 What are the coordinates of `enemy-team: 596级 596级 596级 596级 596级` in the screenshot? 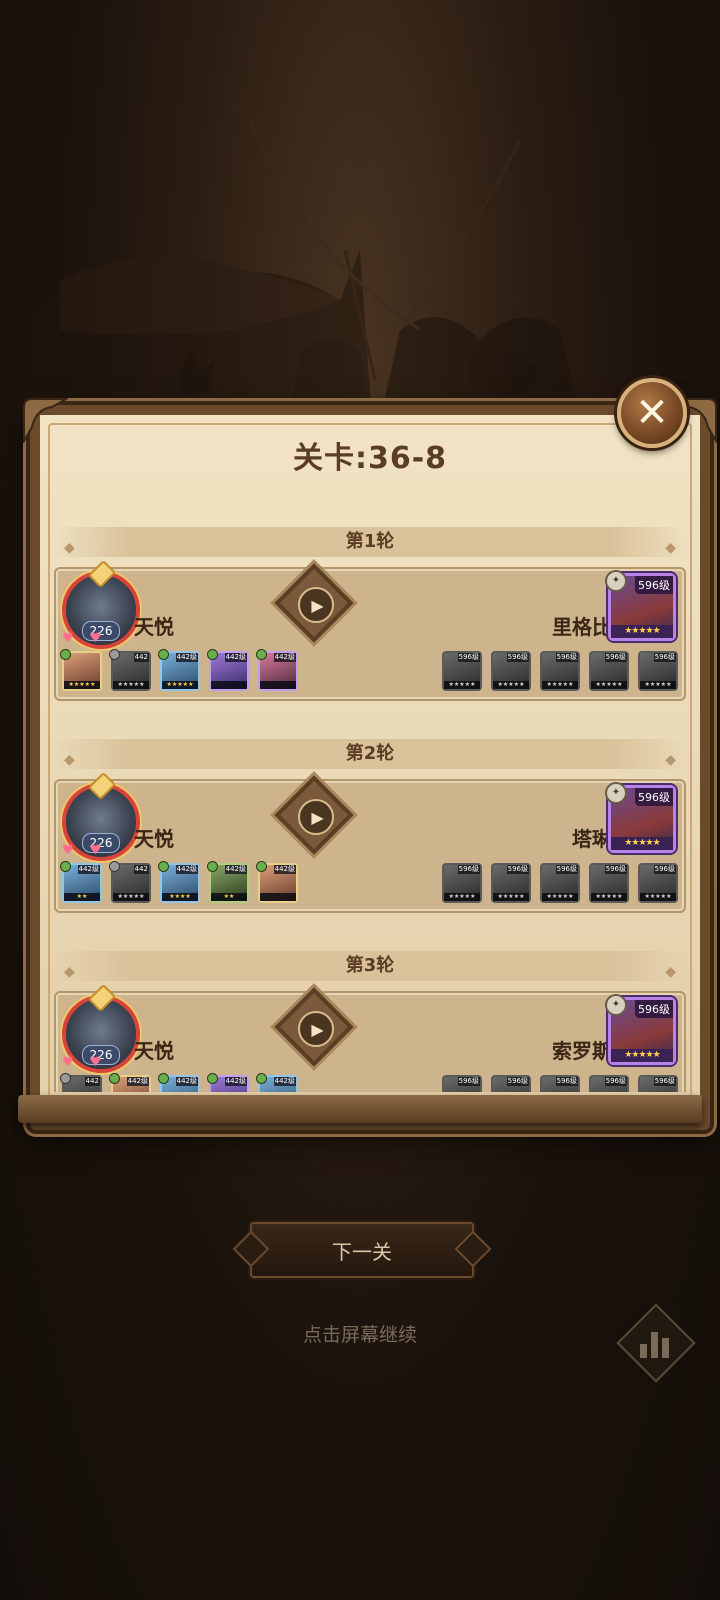 It's located at (560, 1083).